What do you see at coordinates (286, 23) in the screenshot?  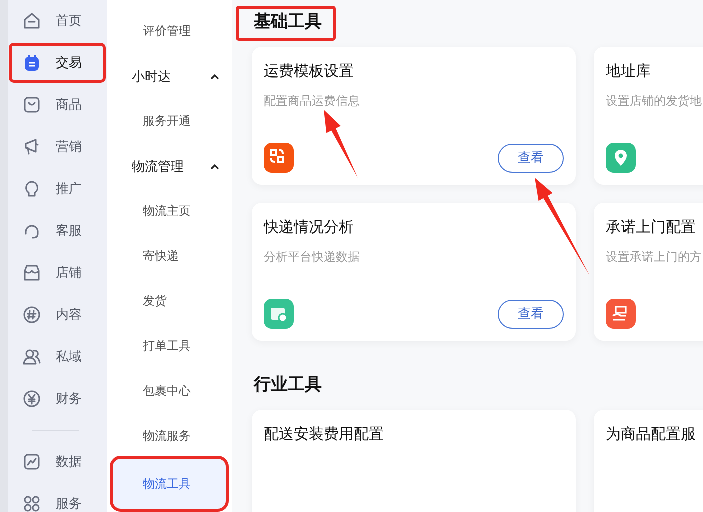 I see `section-heading: 基础工具` at bounding box center [286, 23].